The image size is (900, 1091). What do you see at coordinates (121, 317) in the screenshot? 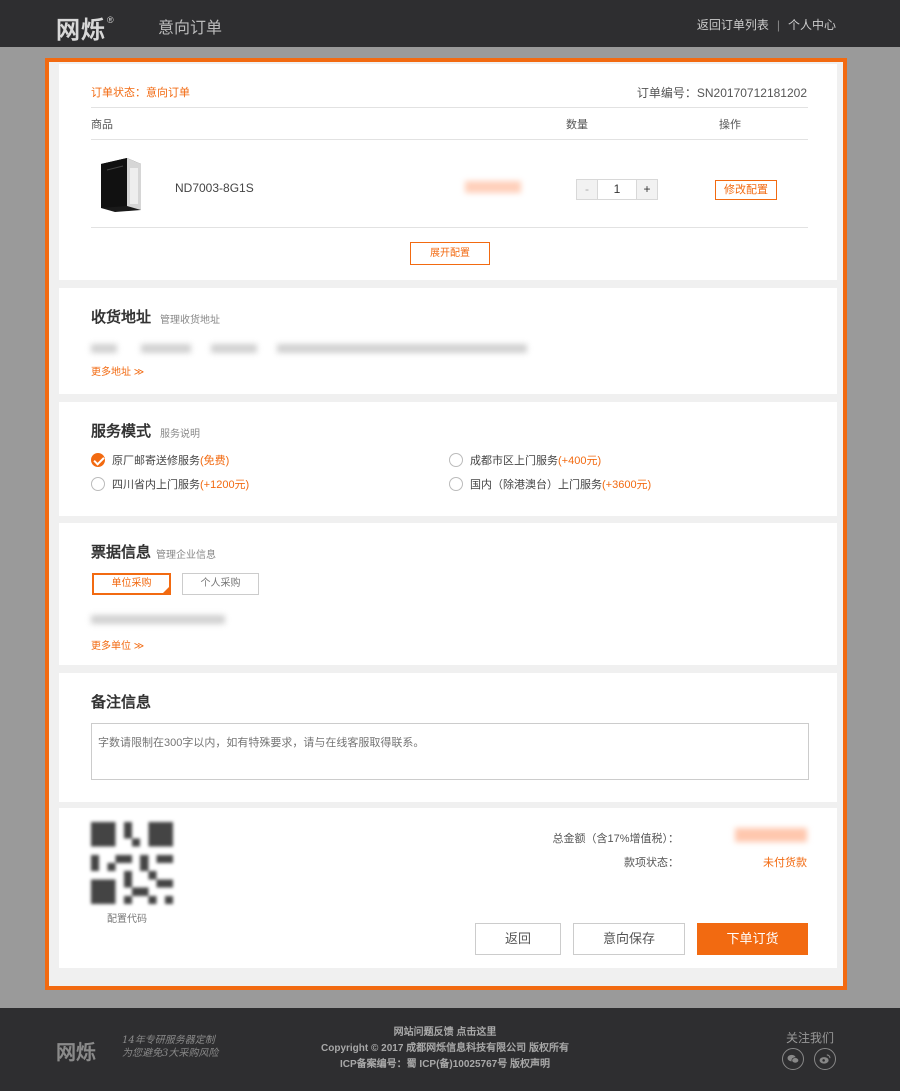
I see `section-title-address: 收货地址` at bounding box center [121, 317].